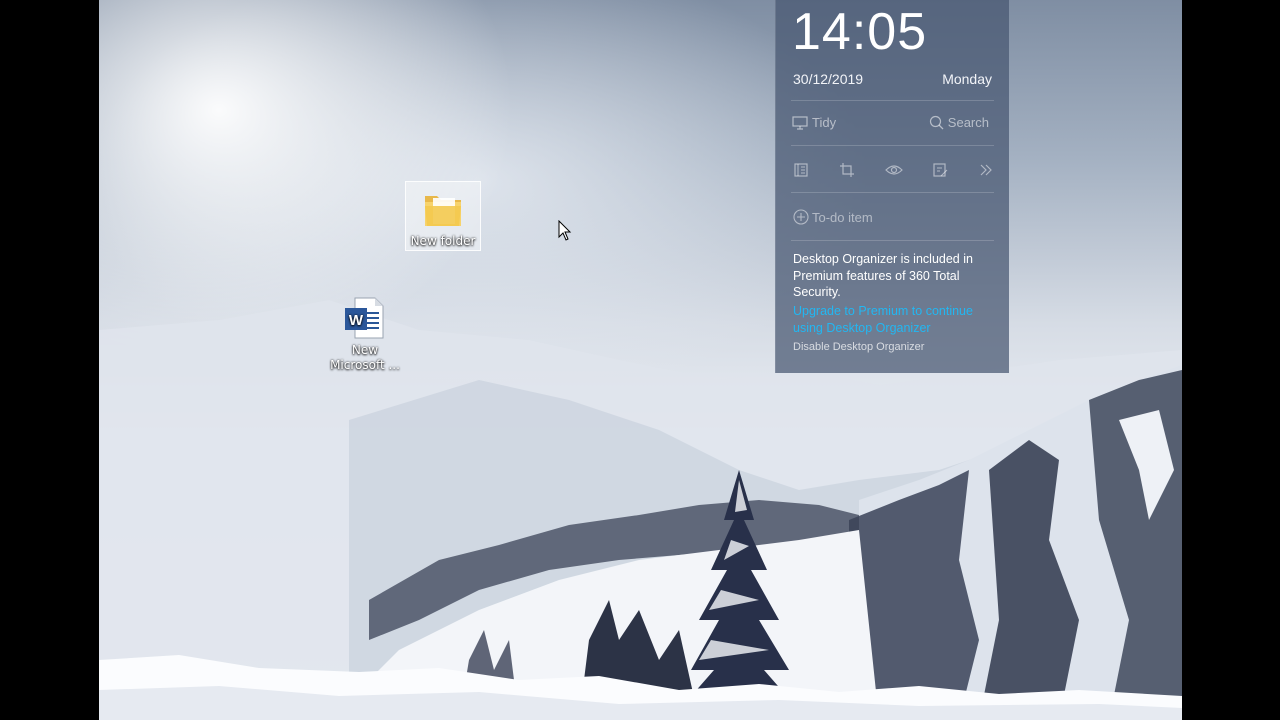 Image resolution: width=1280 pixels, height=720 pixels. I want to click on eye-icon, so click(894, 170).